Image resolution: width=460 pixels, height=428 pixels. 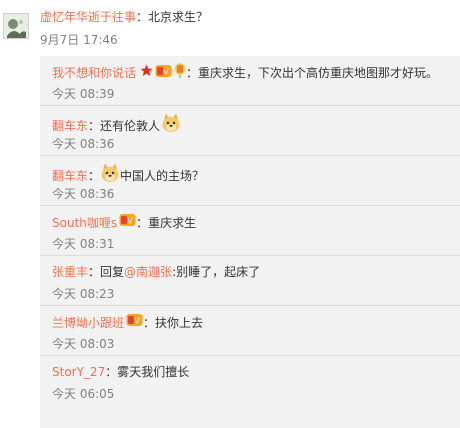 What do you see at coordinates (16, 26) in the screenshot?
I see `avatar` at bounding box center [16, 26].